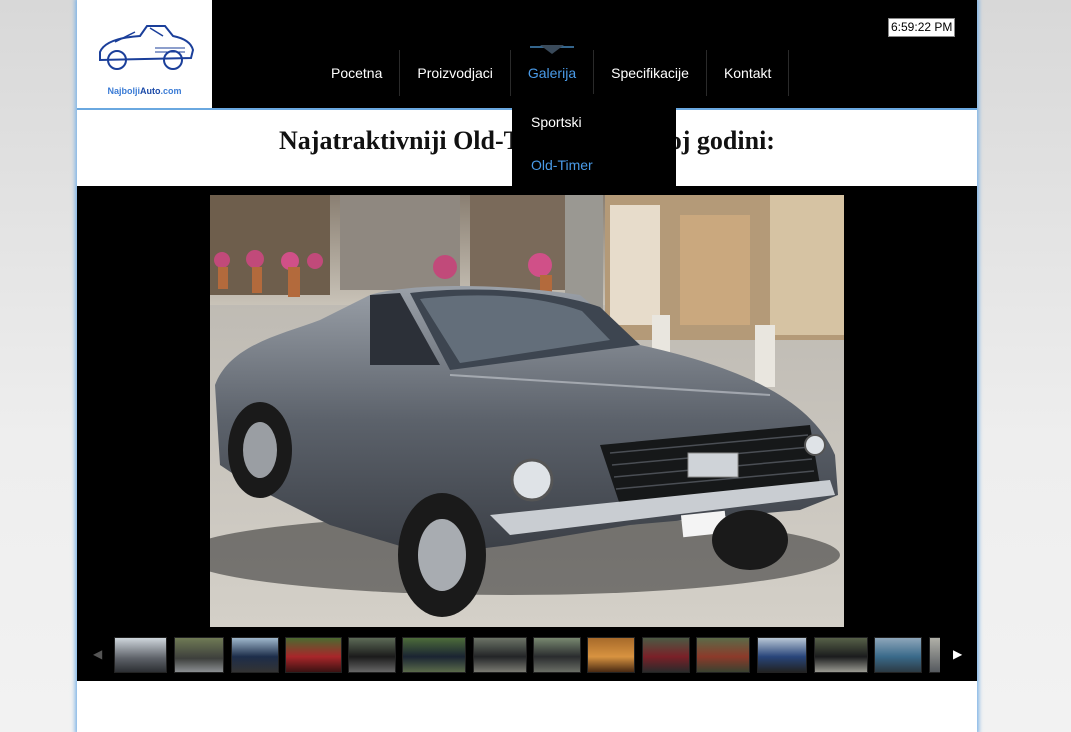 Image resolution: width=1071 pixels, height=732 pixels. I want to click on logo-text: NajboljiAuto.com, so click(144, 91).